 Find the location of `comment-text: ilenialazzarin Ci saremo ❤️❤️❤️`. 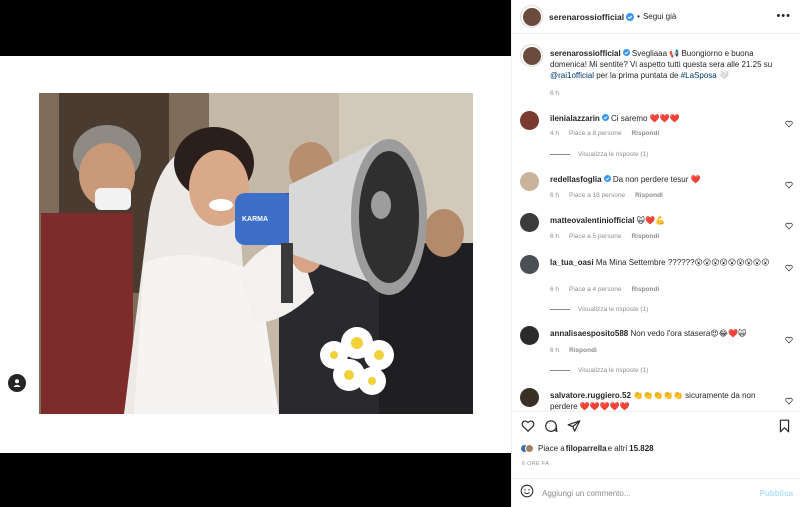

comment-text: ilenialazzarin Ci saremo ❤️❤️❤️ is located at coordinates (665, 118).